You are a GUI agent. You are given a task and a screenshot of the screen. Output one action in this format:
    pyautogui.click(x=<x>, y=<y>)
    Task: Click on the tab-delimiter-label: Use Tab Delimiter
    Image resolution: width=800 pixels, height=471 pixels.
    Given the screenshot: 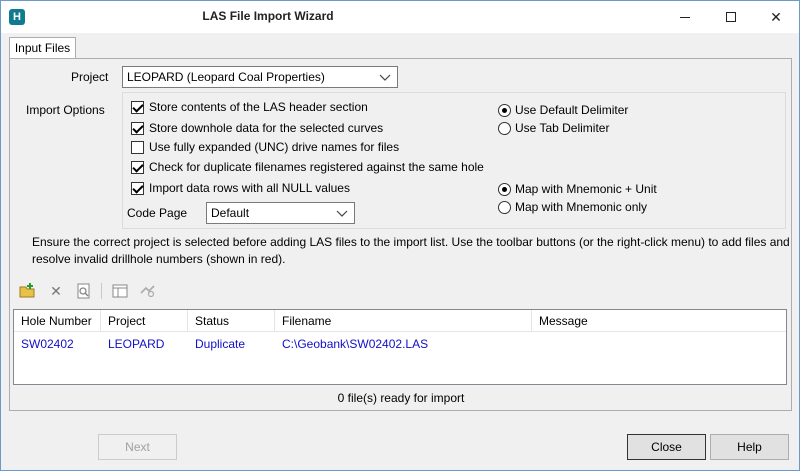 What is the action you would take?
    pyautogui.click(x=562, y=128)
    